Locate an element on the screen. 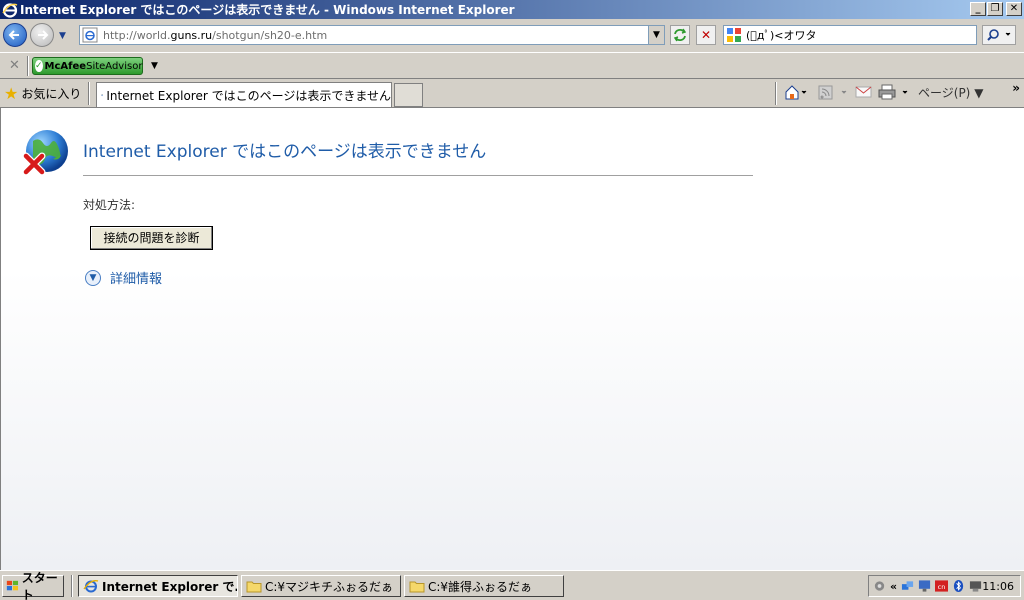 The height and width of the screenshot is (600, 1024). more-info-toggle: ▼ 詳細情報 is located at coordinates (123, 277).